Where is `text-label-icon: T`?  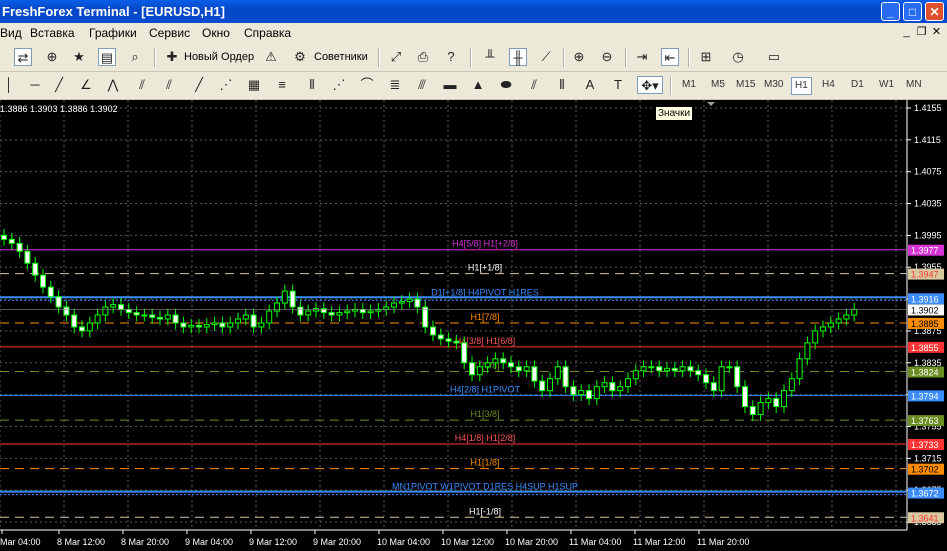 text-label-icon: T is located at coordinates (618, 85).